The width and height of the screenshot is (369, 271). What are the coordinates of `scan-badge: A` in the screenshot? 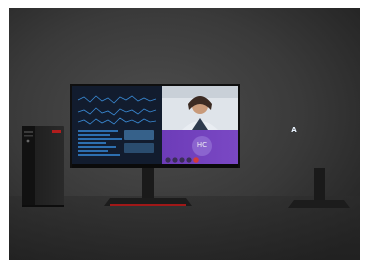 It's located at (294, 130).